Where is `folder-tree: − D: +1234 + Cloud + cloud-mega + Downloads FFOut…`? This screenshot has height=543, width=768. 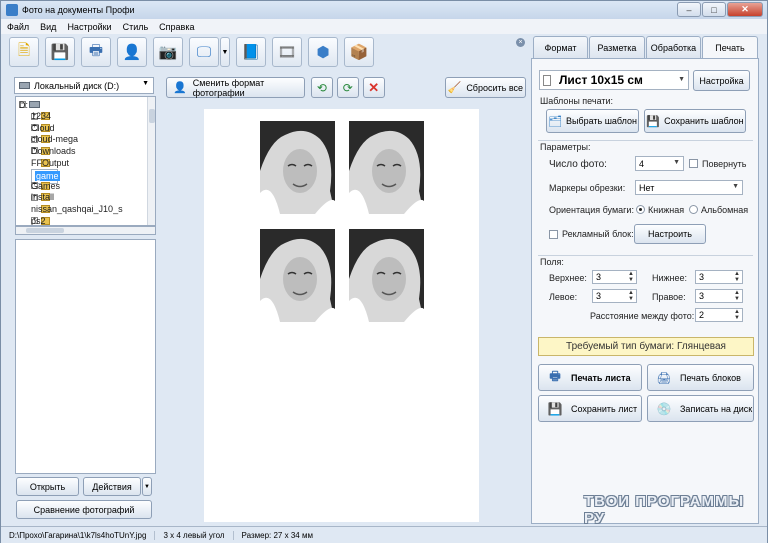
folder-tree: − D: +1234 + Cloud + cloud-mega + Downloads FFOut… is located at coordinates (85, 161).